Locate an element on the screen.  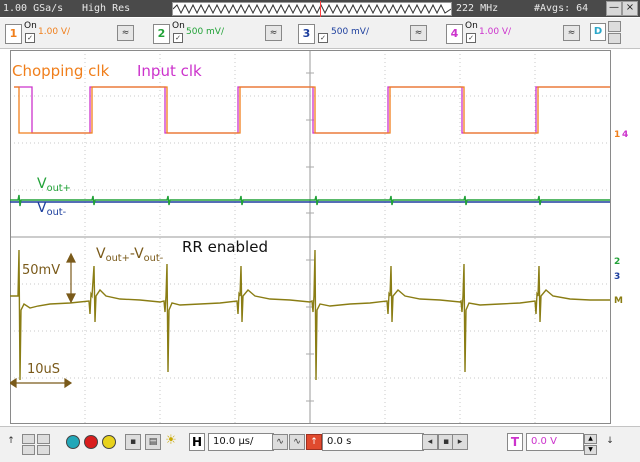
averages: #Avgs: 64 is located at coordinates (561, 8).